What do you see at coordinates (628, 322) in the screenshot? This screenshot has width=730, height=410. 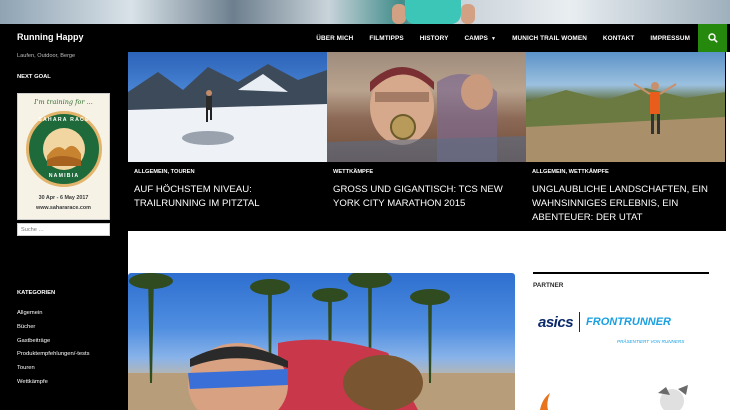 I see `frontrunner-wordmark: FRONTRUNNER` at bounding box center [628, 322].